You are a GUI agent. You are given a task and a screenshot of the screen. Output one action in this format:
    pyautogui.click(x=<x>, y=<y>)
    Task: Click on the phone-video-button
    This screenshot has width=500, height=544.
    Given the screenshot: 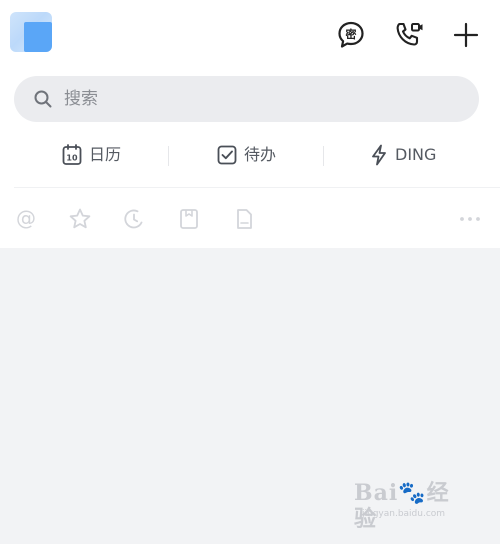 What is the action you would take?
    pyautogui.click(x=409, y=35)
    